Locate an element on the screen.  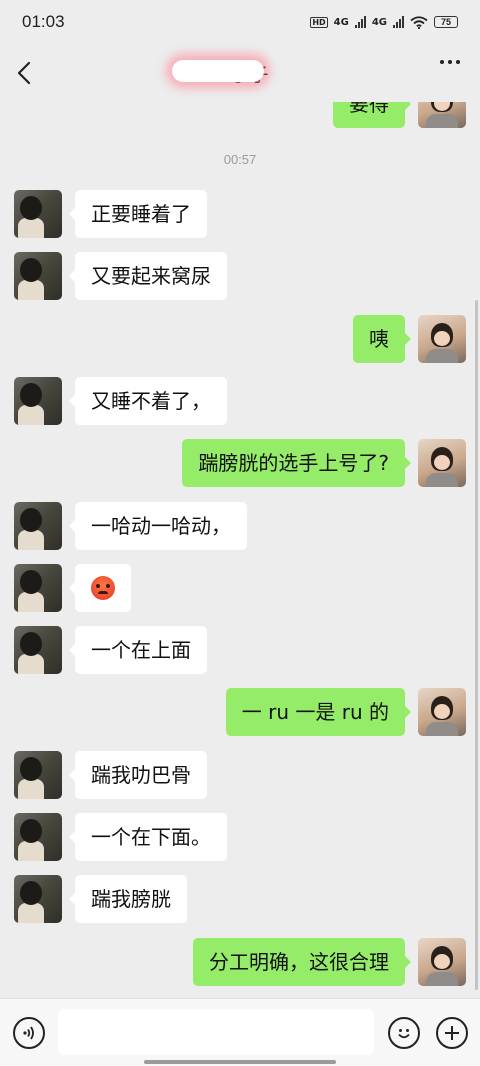
message-row: 分工明确，这很合理 is located at coordinates (240, 962).